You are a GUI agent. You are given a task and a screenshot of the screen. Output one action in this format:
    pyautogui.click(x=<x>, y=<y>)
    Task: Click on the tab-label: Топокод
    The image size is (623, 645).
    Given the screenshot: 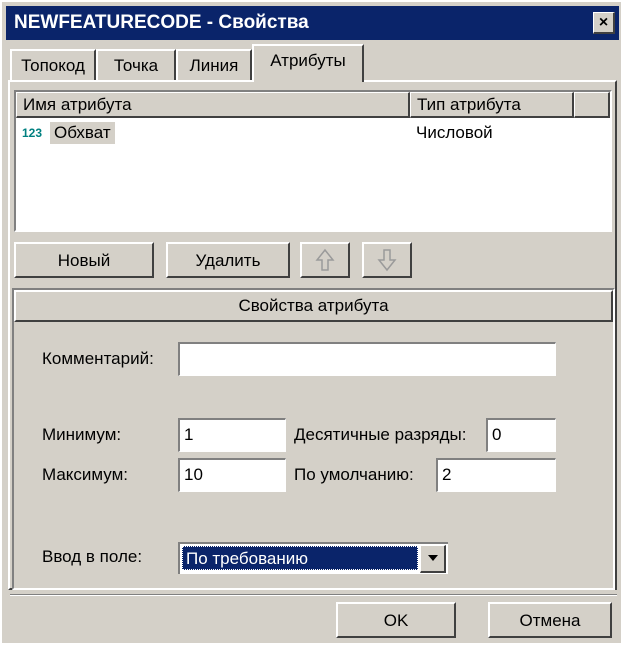 What is the action you would take?
    pyautogui.click(x=53, y=65)
    